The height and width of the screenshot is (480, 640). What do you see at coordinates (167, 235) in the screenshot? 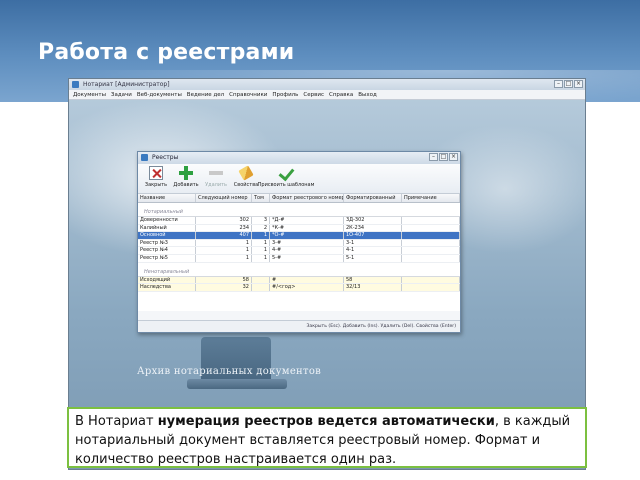
I see `cell-name: Основной` at bounding box center [167, 235].